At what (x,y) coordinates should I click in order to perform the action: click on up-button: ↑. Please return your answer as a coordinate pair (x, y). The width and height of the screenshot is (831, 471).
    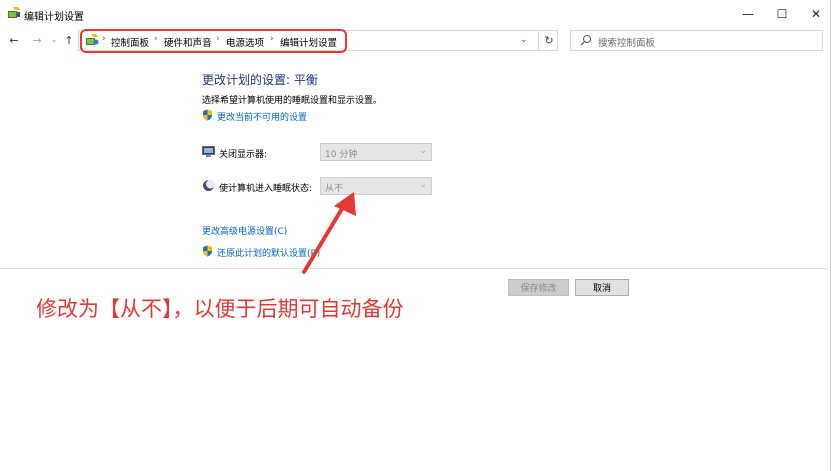
    Looking at the image, I should click on (69, 40).